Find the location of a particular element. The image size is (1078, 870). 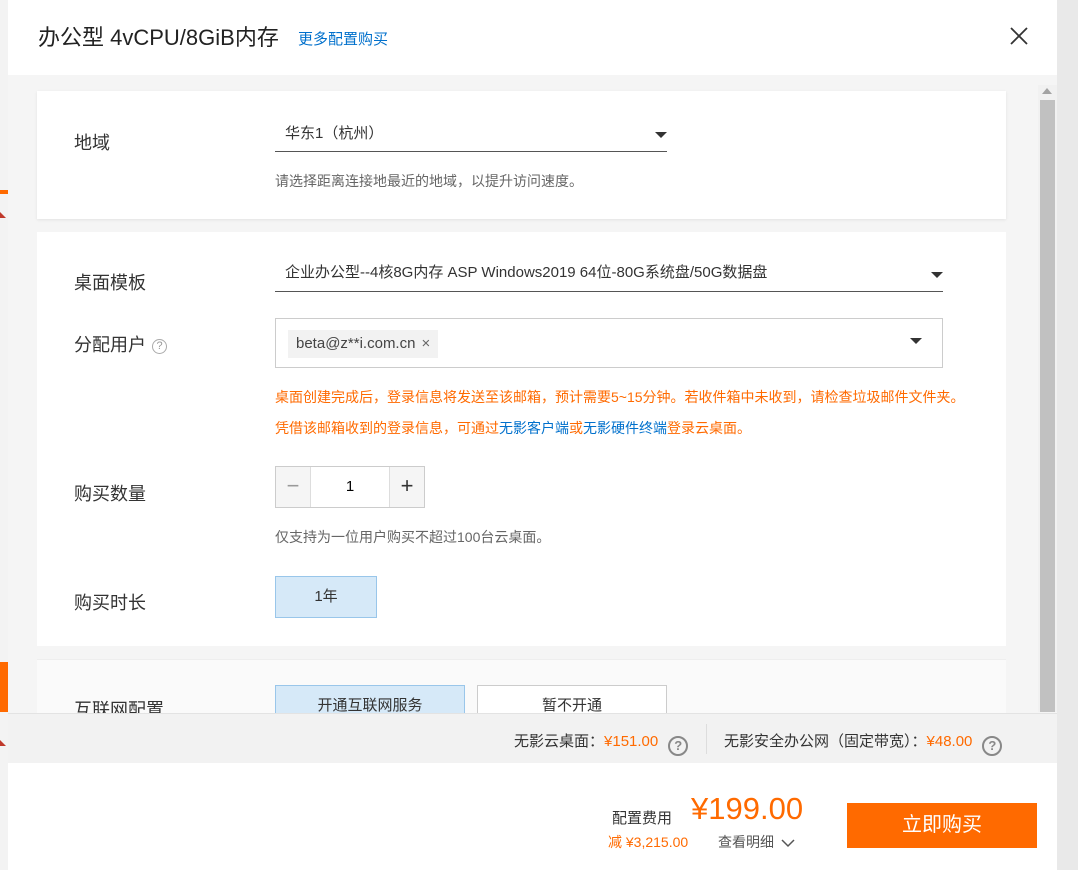

buy-now-button: 立即购买 is located at coordinates (942, 825).